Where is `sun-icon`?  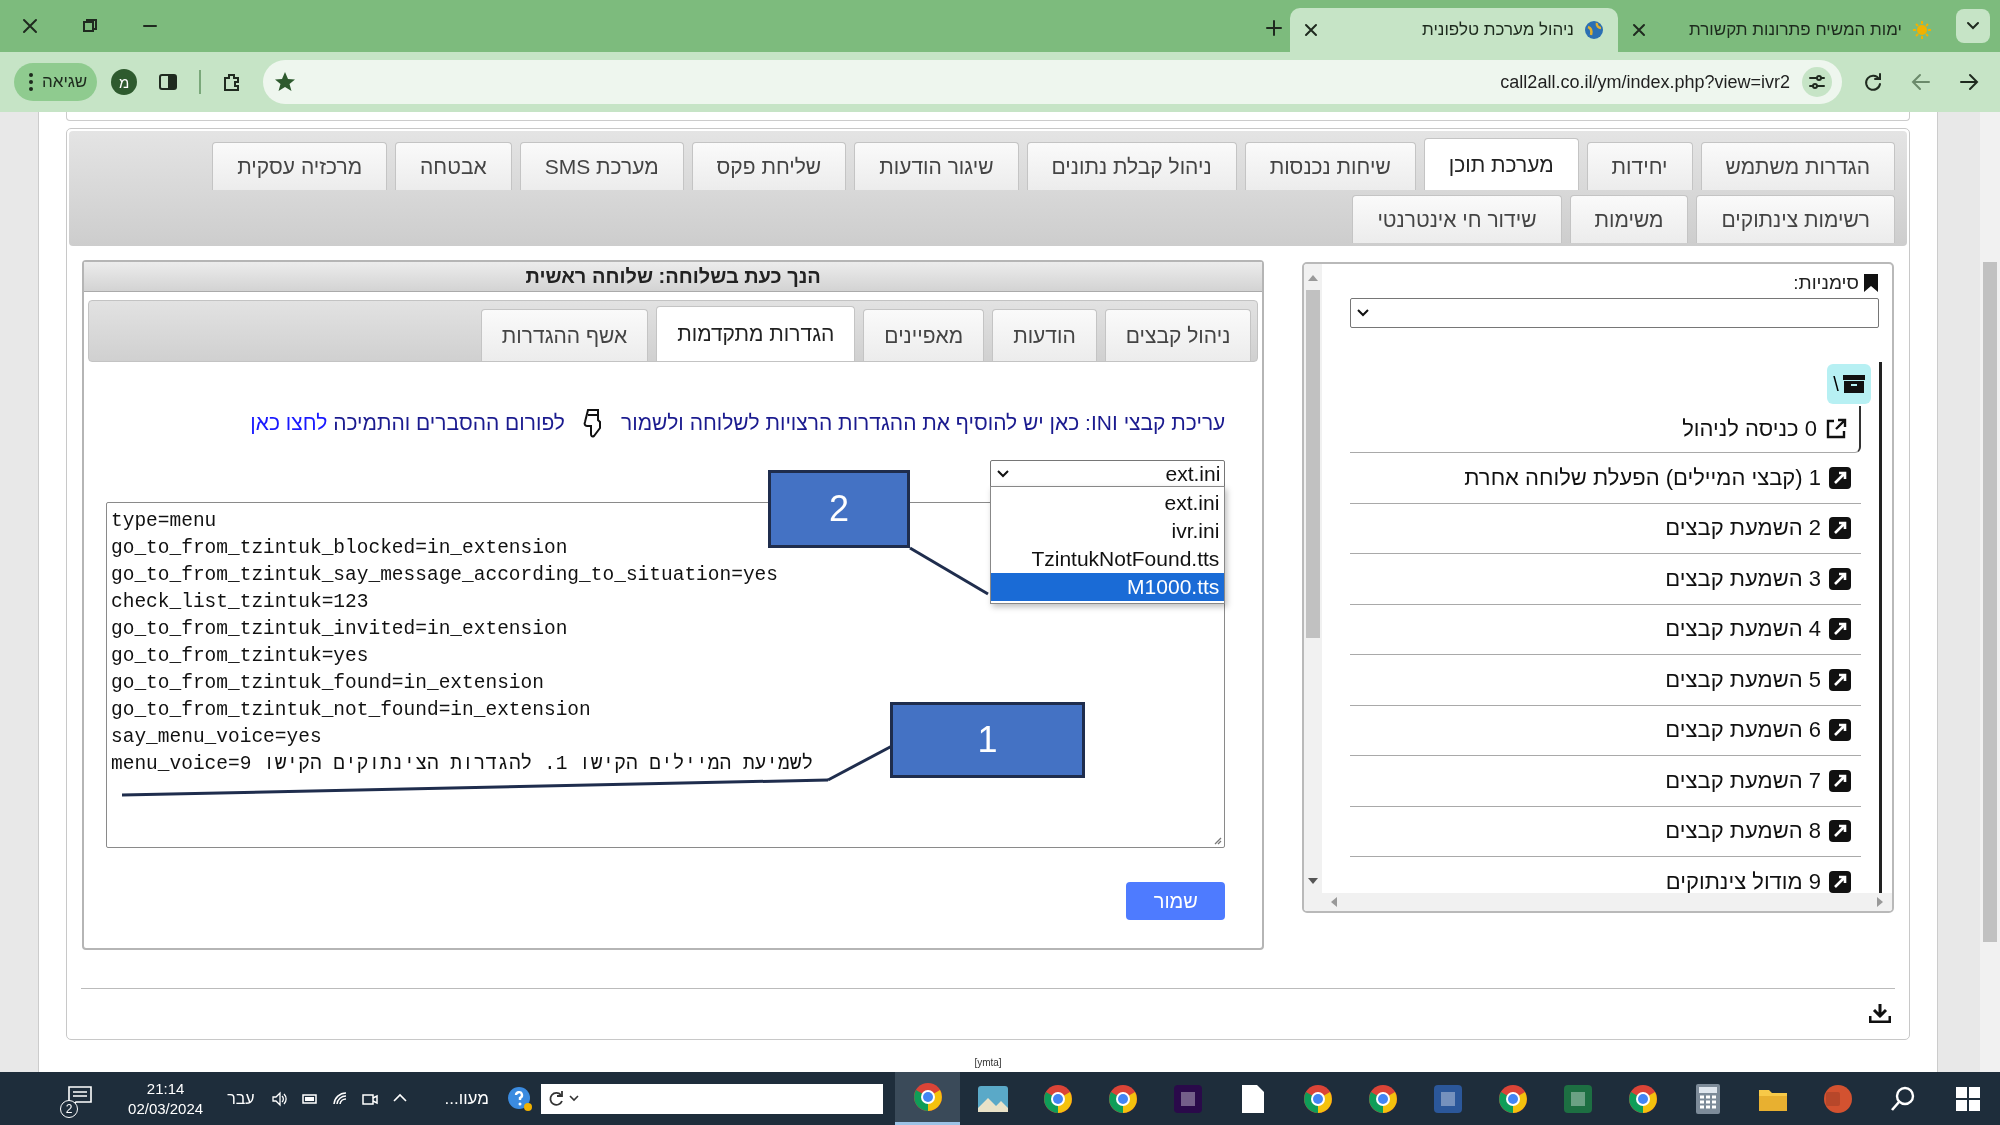 sun-icon is located at coordinates (1922, 30).